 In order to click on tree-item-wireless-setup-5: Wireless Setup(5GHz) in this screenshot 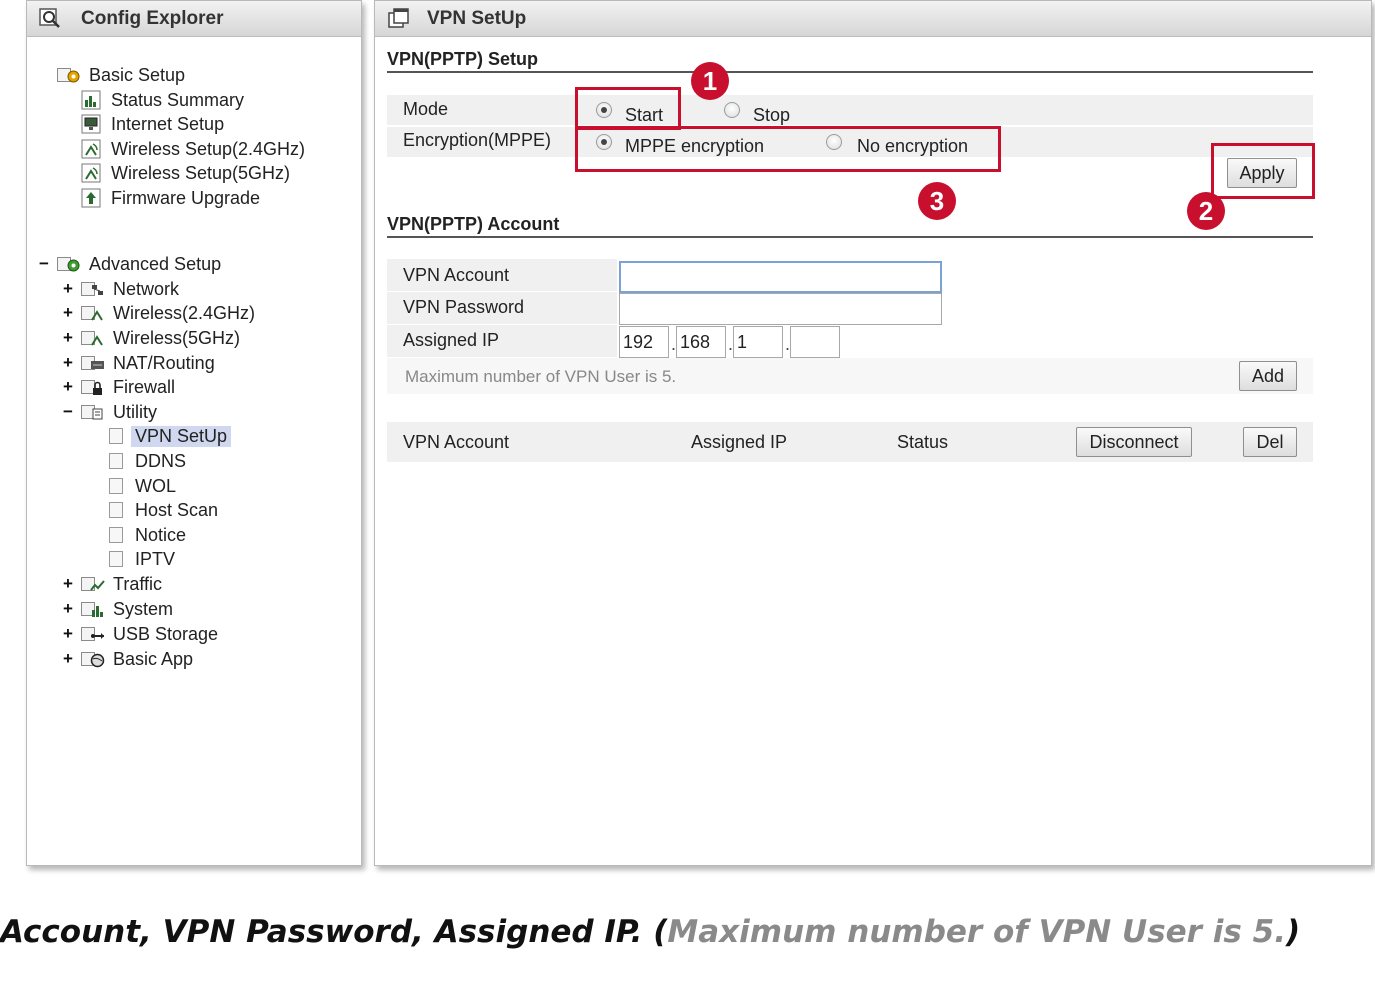, I will do `click(185, 173)`.